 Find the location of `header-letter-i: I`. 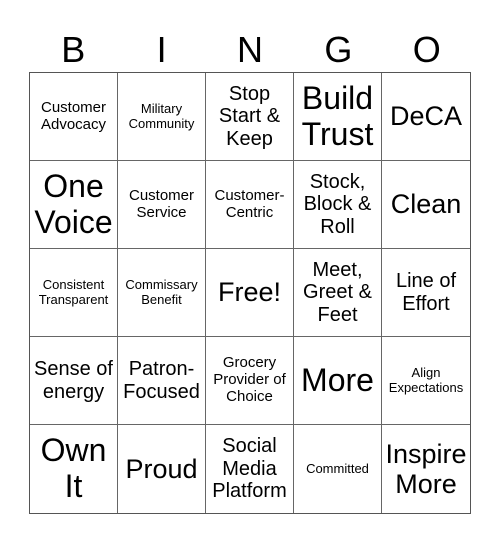

header-letter-i: I is located at coordinates (161, 49).